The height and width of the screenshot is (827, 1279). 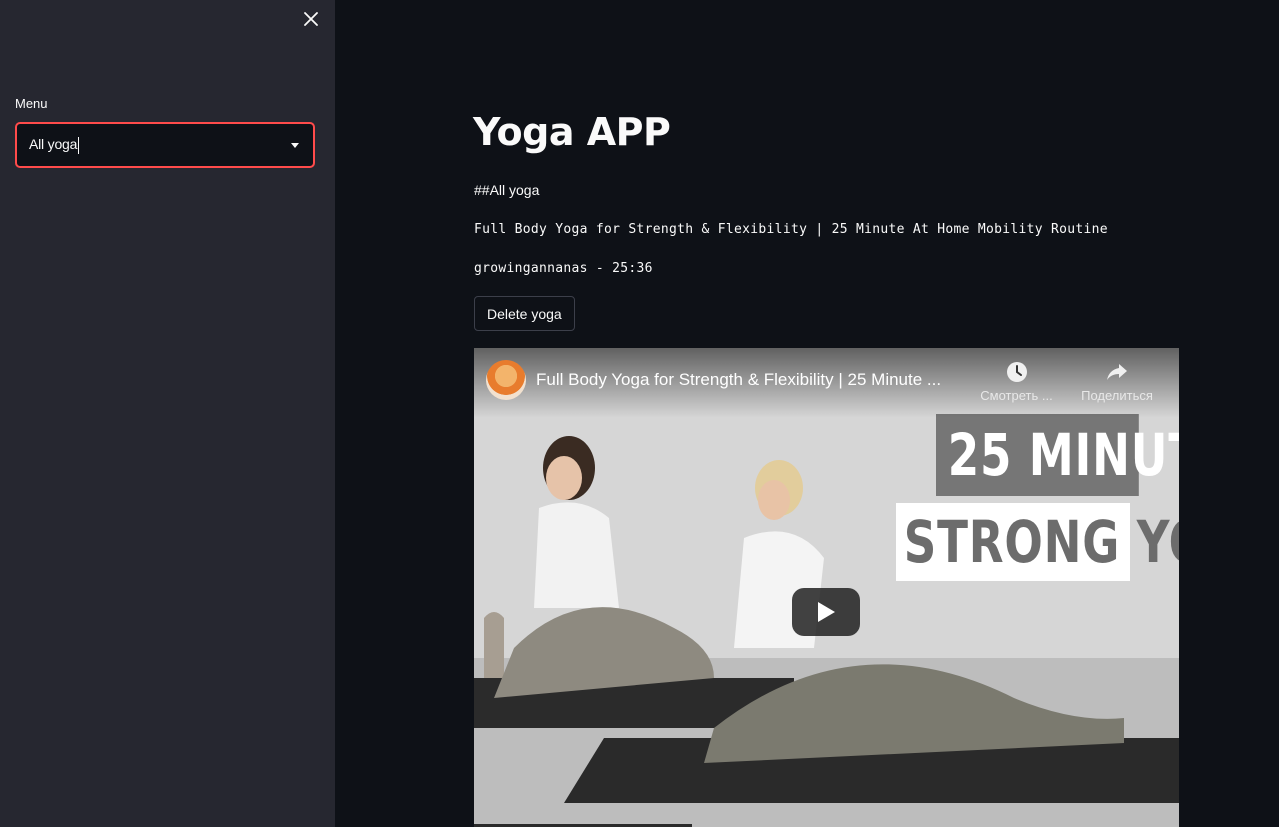 What do you see at coordinates (1117, 372) in the screenshot?
I see `share-arrow-icon` at bounding box center [1117, 372].